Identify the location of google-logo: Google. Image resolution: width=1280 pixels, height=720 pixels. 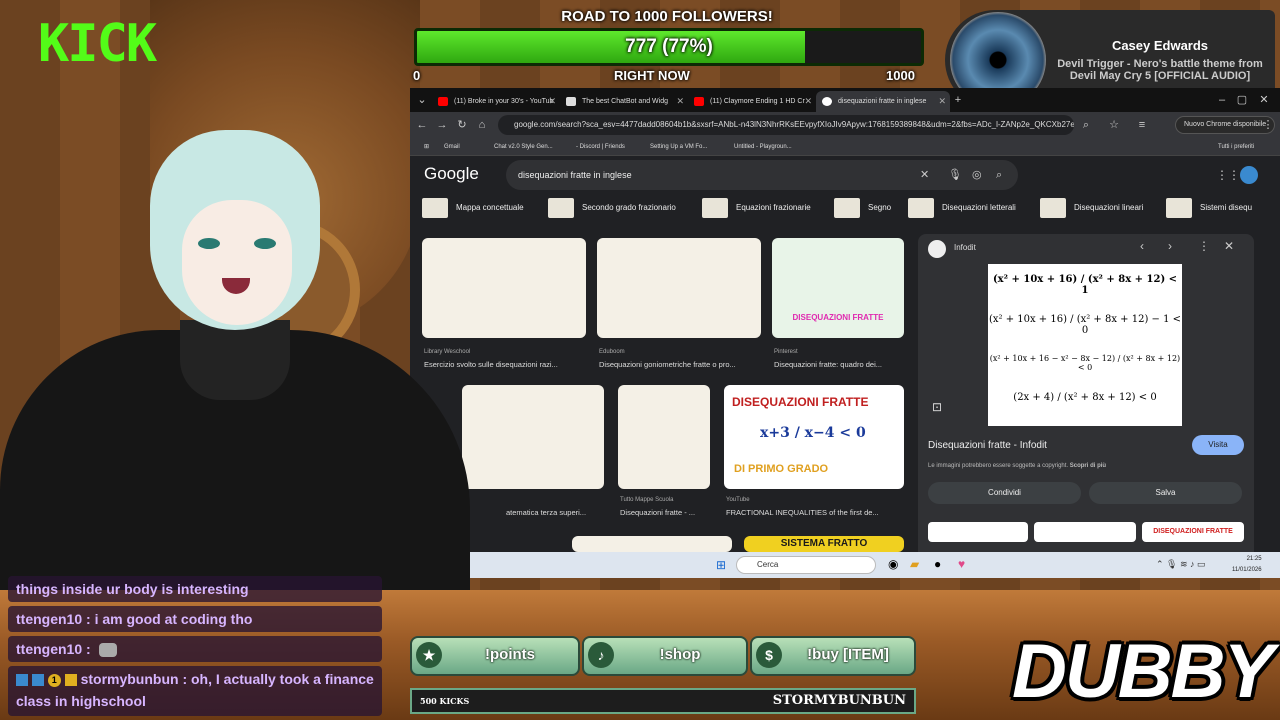
(451, 174).